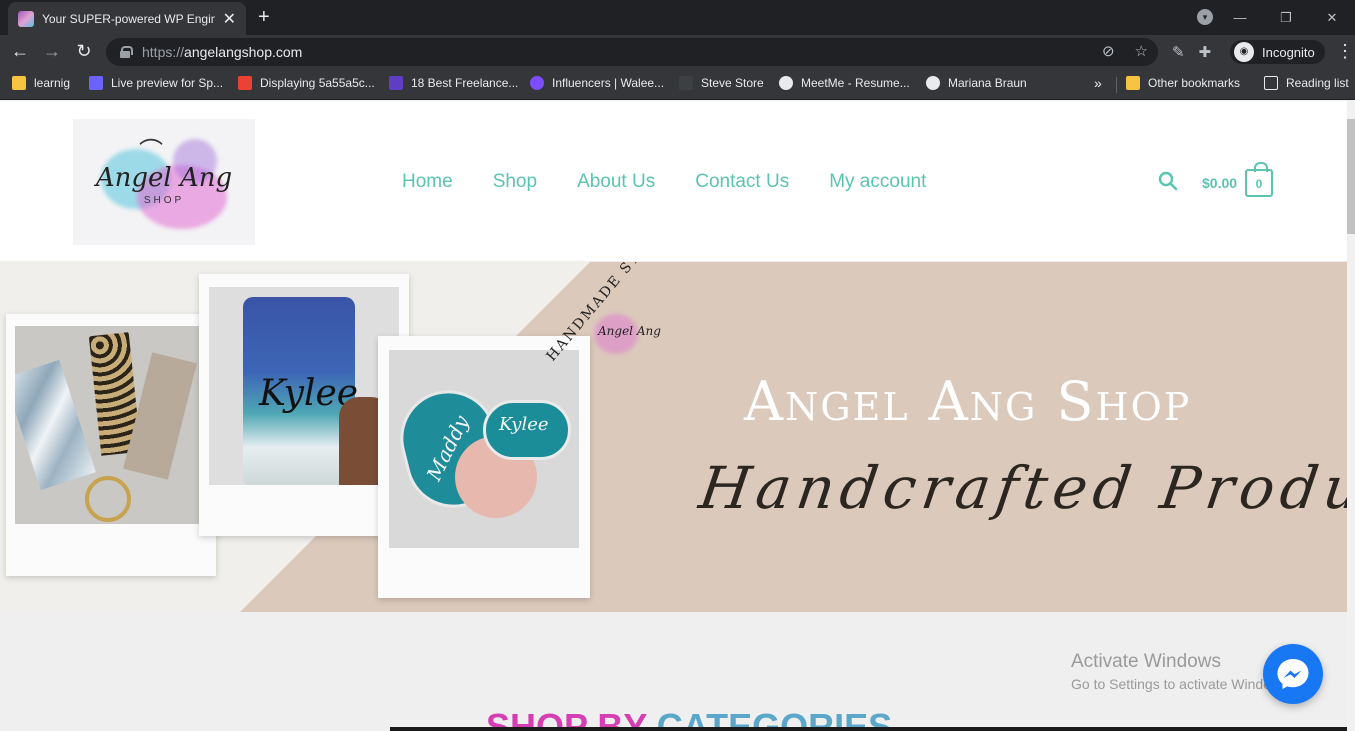  What do you see at coordinates (1146, 661) in the screenshot?
I see `activate-title: Activate Windows` at bounding box center [1146, 661].